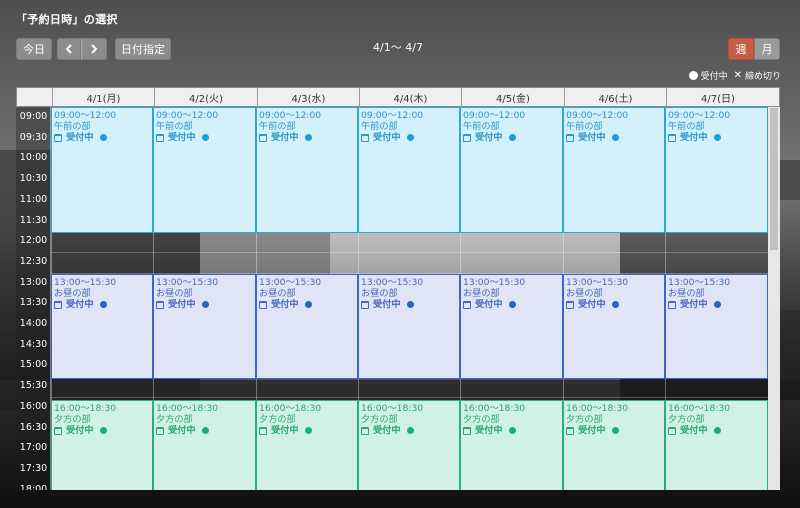  I want to click on grid-line, so click(409, 397).